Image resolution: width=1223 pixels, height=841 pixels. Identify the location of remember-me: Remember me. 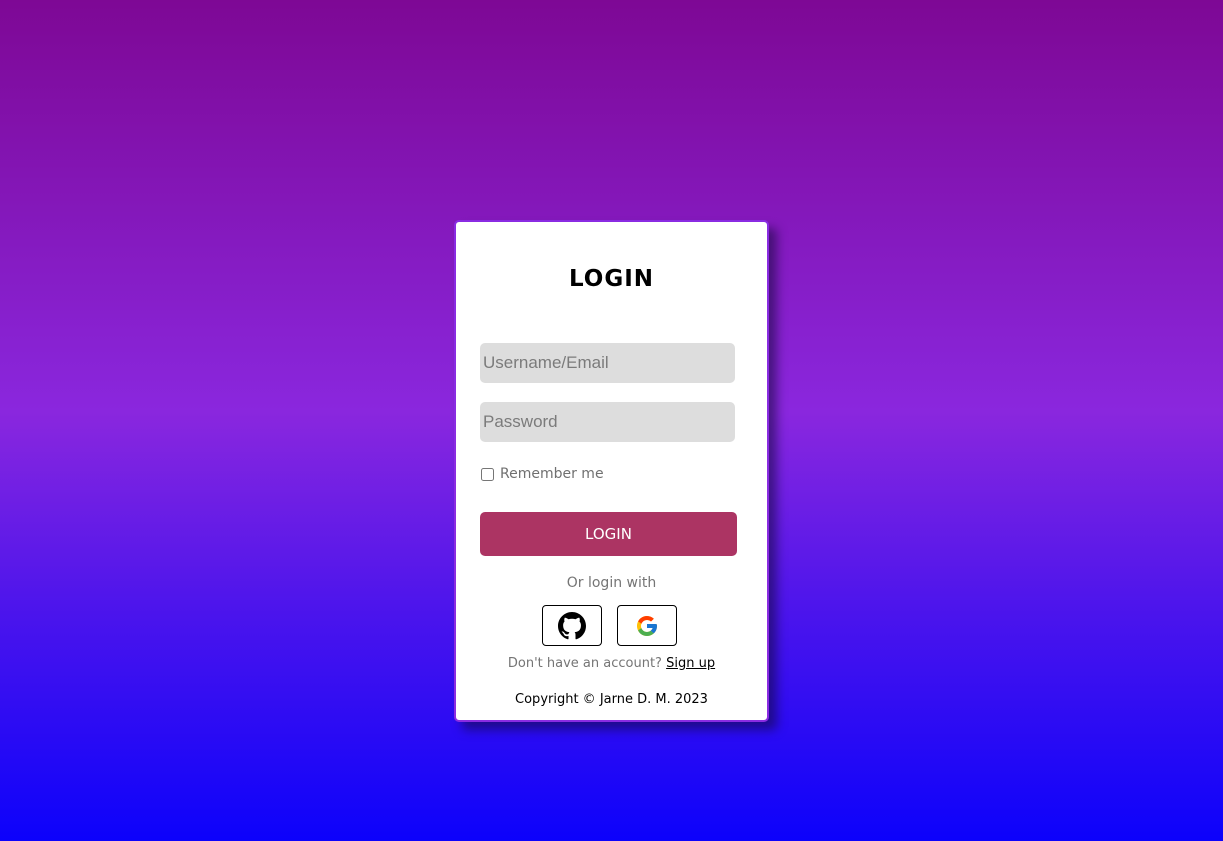
(542, 474).